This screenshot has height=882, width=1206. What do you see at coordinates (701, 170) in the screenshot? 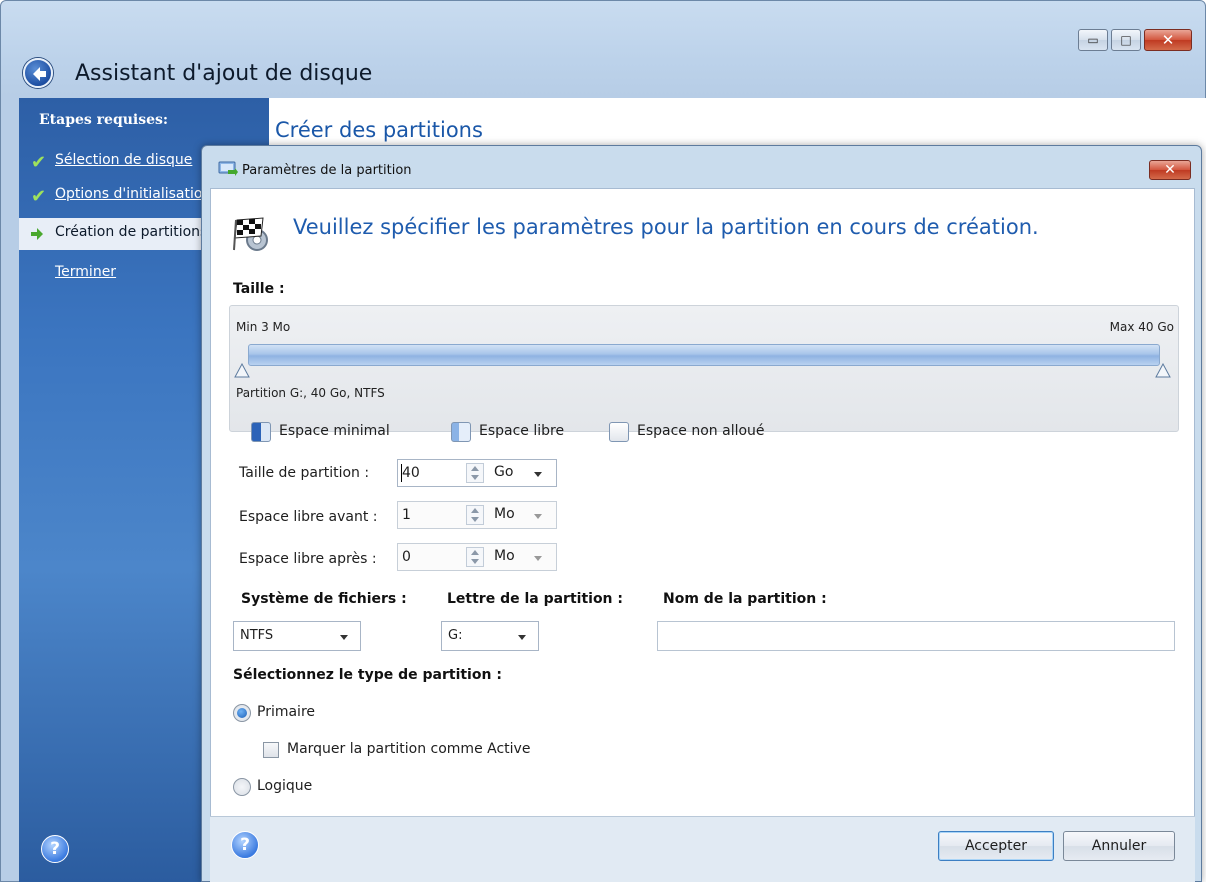
I see `dialog-title-bar: Paramètres de la partition ✕` at bounding box center [701, 170].